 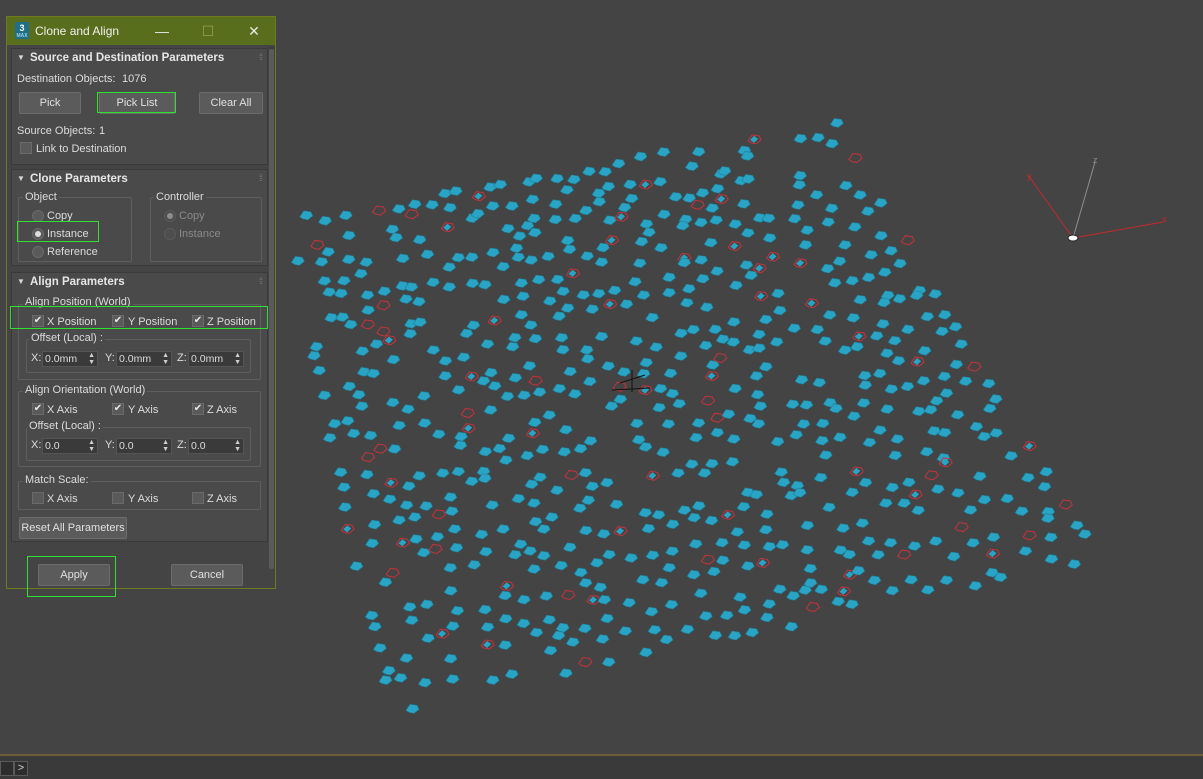 What do you see at coordinates (141, 31) in the screenshot?
I see `dialog-titlebar: 3 MAX Clone and Align — ☐ ✕` at bounding box center [141, 31].